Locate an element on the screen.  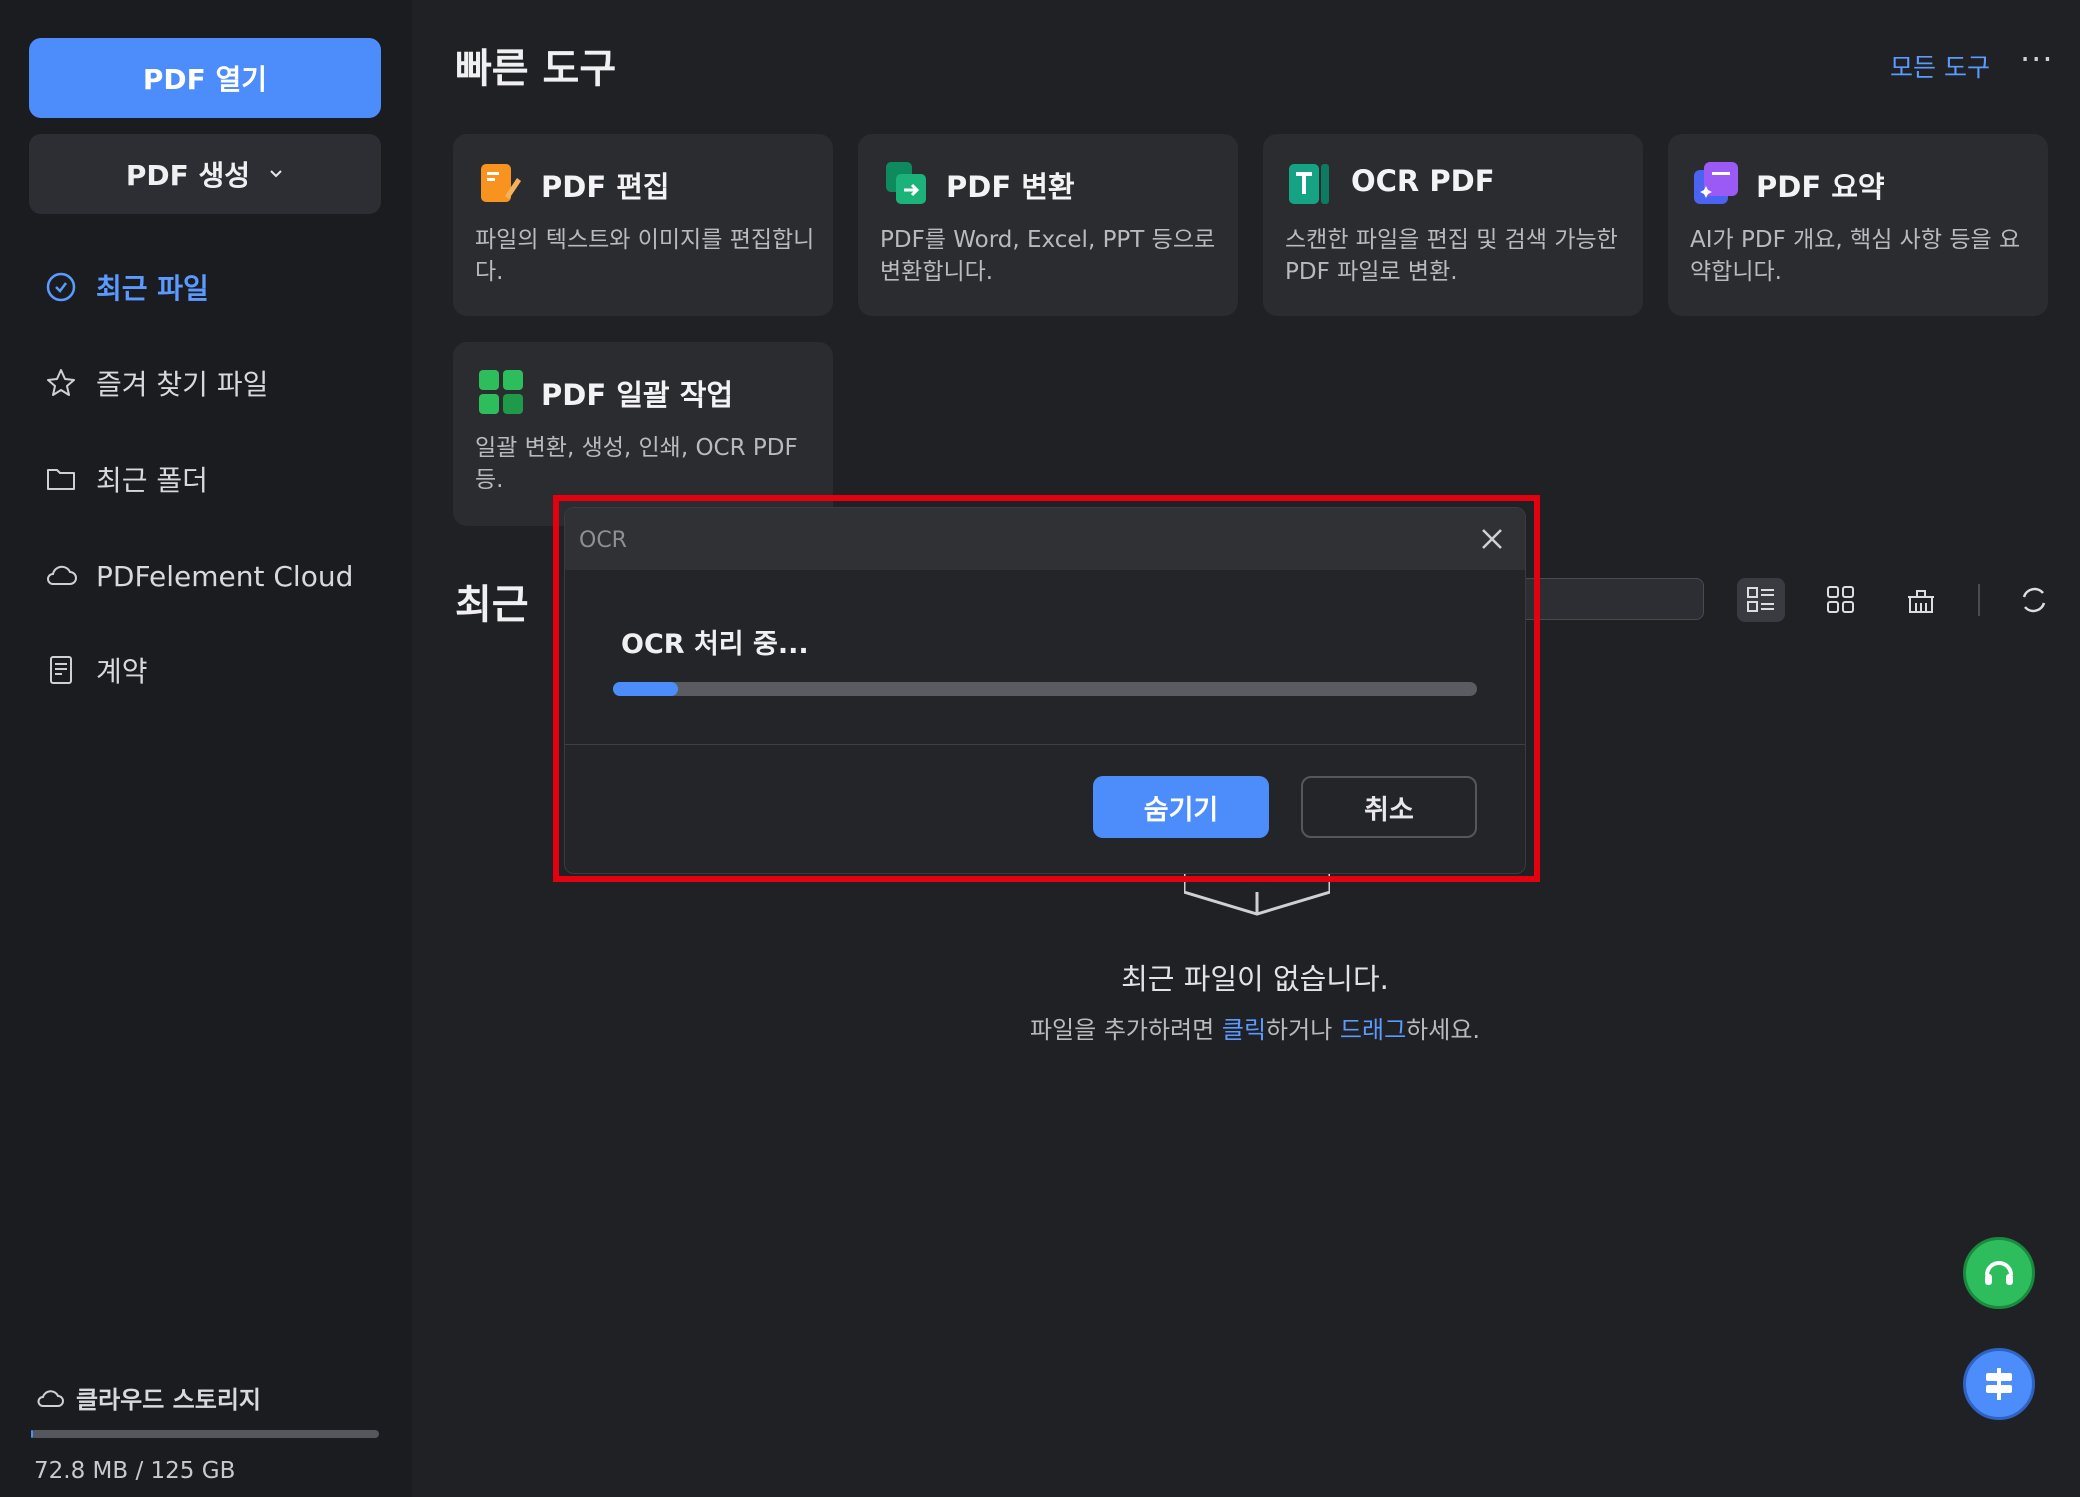
tool-card-convert-pdf: PDF 변환 PDF를 Word, Excel, PPT 등으로 변환합니다. is located at coordinates (1048, 225).